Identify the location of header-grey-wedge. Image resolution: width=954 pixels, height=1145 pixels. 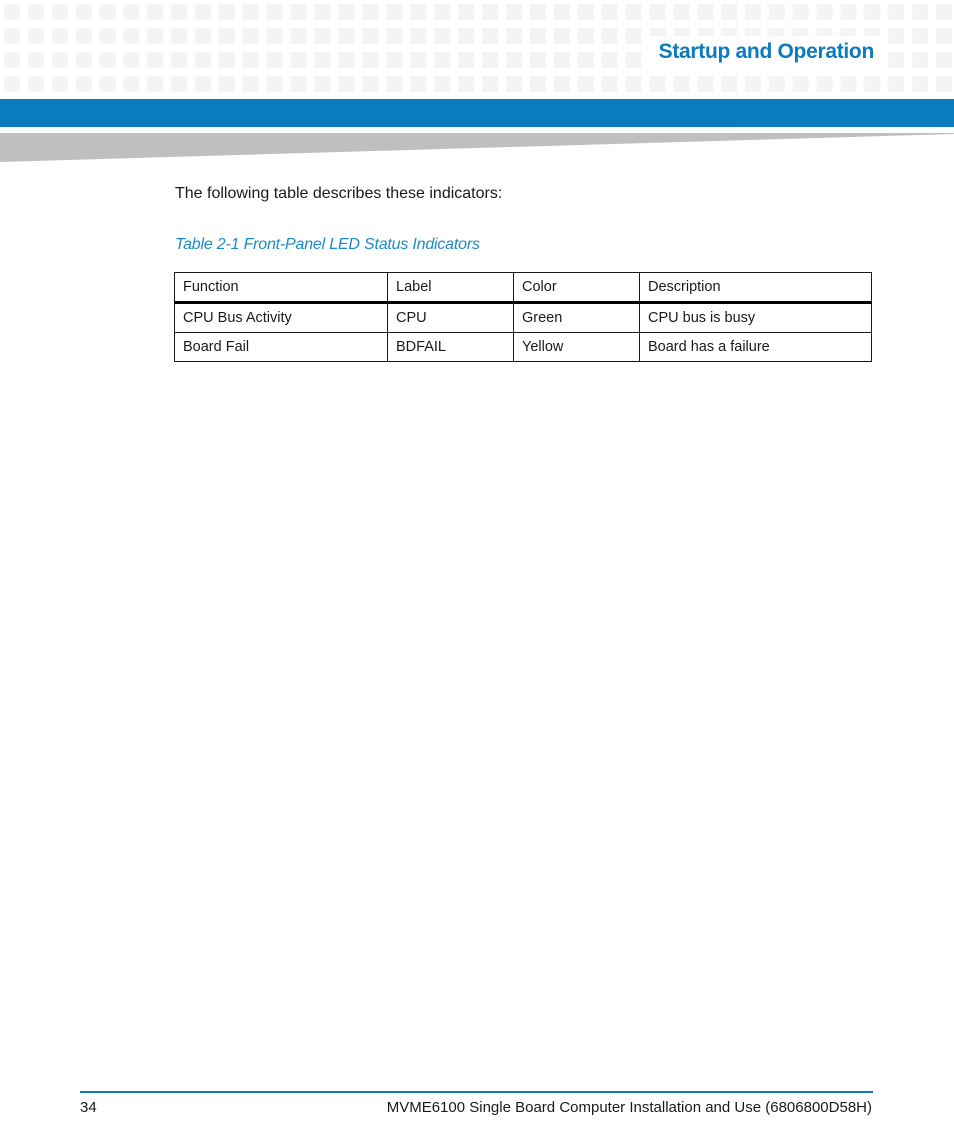
(477, 147).